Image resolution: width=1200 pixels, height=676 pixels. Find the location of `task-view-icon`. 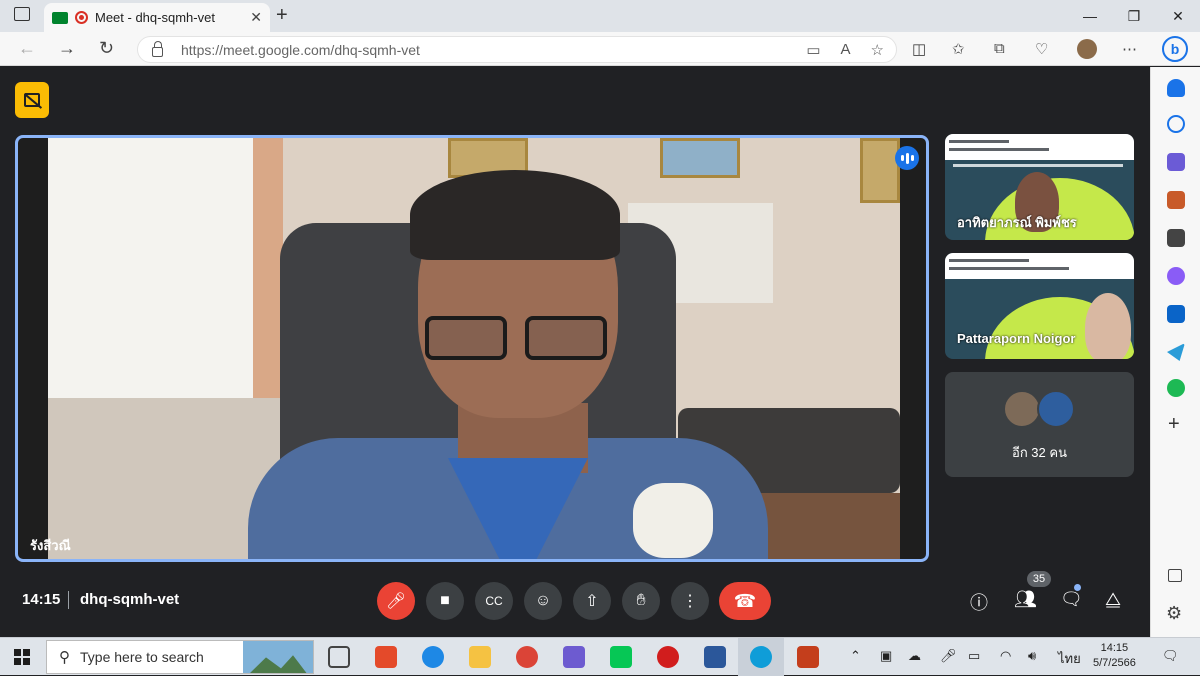

task-view-icon is located at coordinates (339, 657).